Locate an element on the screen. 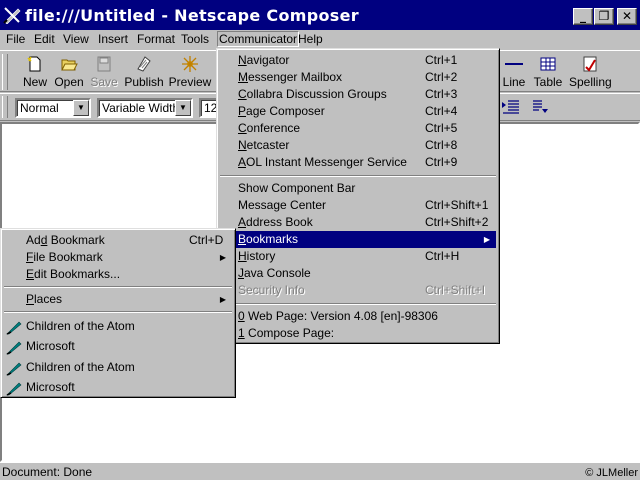 The width and height of the screenshot is (640, 480). menu-format: Format is located at coordinates (156, 40).